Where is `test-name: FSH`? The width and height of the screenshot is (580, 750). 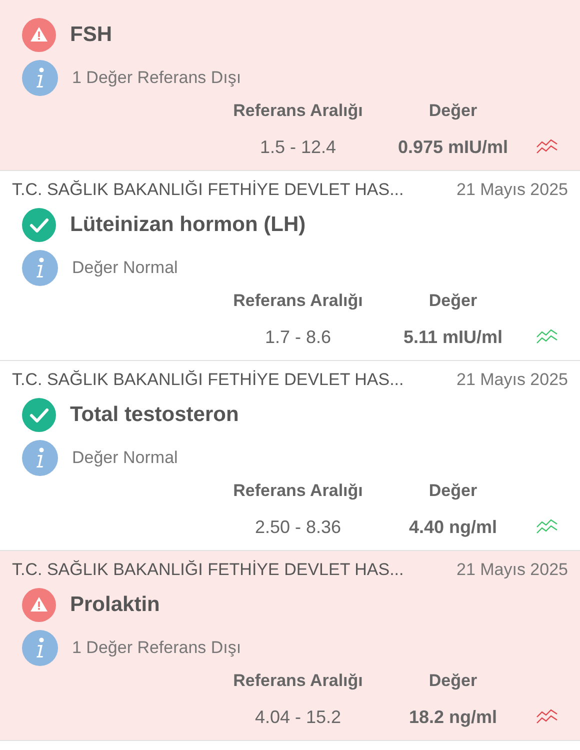 test-name: FSH is located at coordinates (91, 35).